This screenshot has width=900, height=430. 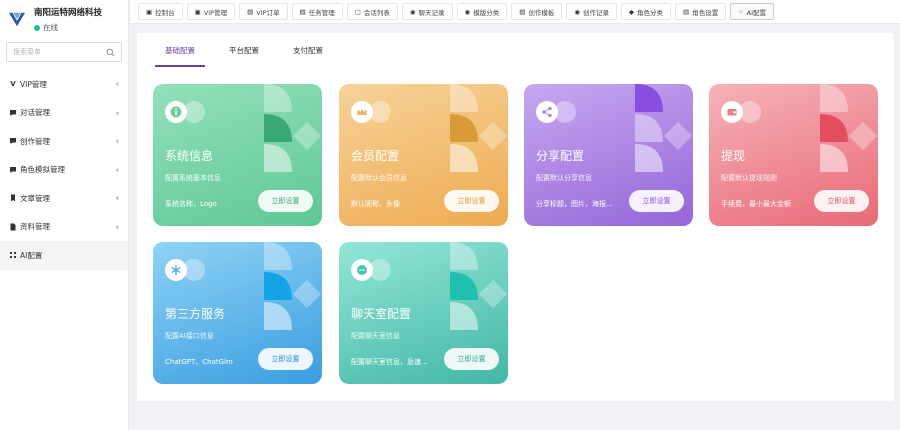 What do you see at coordinates (701, 11) in the screenshot?
I see `tab-role-settings: ▤ 角色设置` at bounding box center [701, 11].